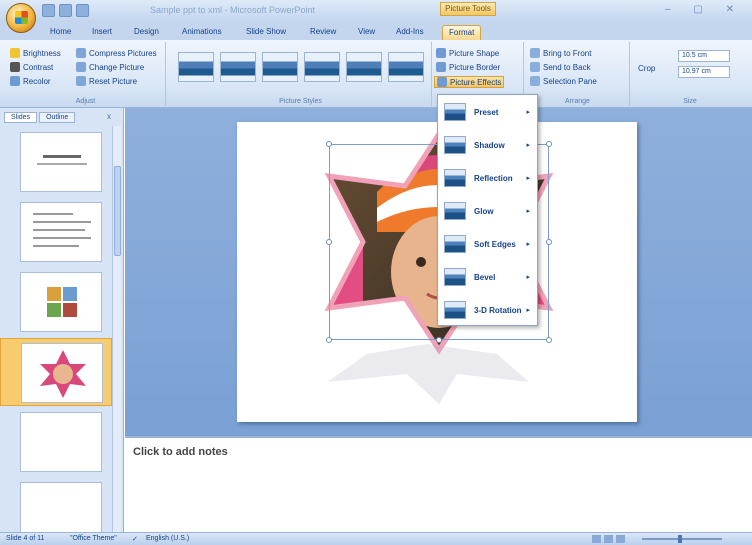  What do you see at coordinates (563, 81) in the screenshot?
I see `selection-pane-button: Selection Pane` at bounding box center [563, 81].